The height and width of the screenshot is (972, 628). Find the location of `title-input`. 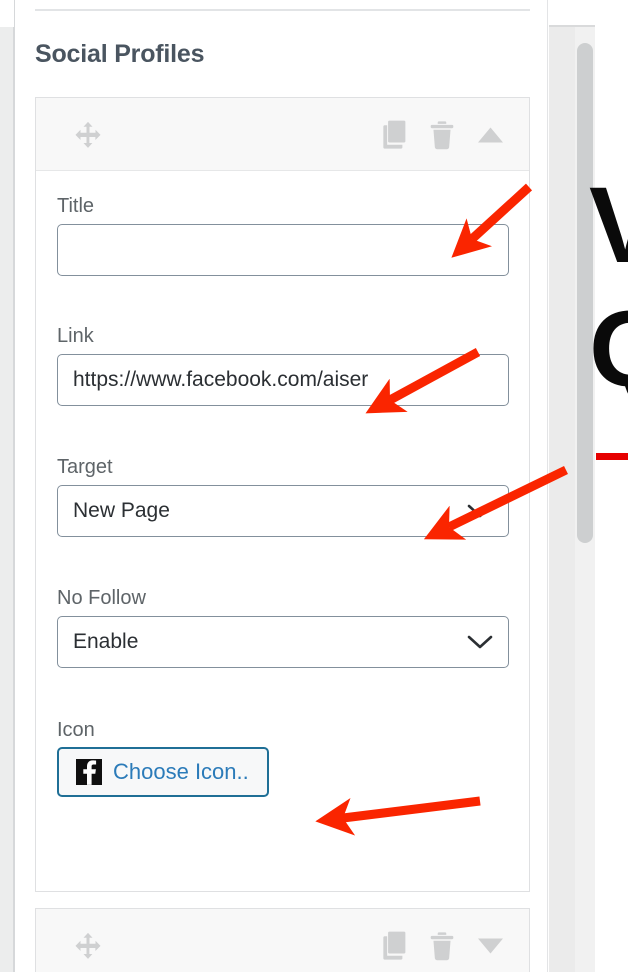

title-input is located at coordinates (283, 250).